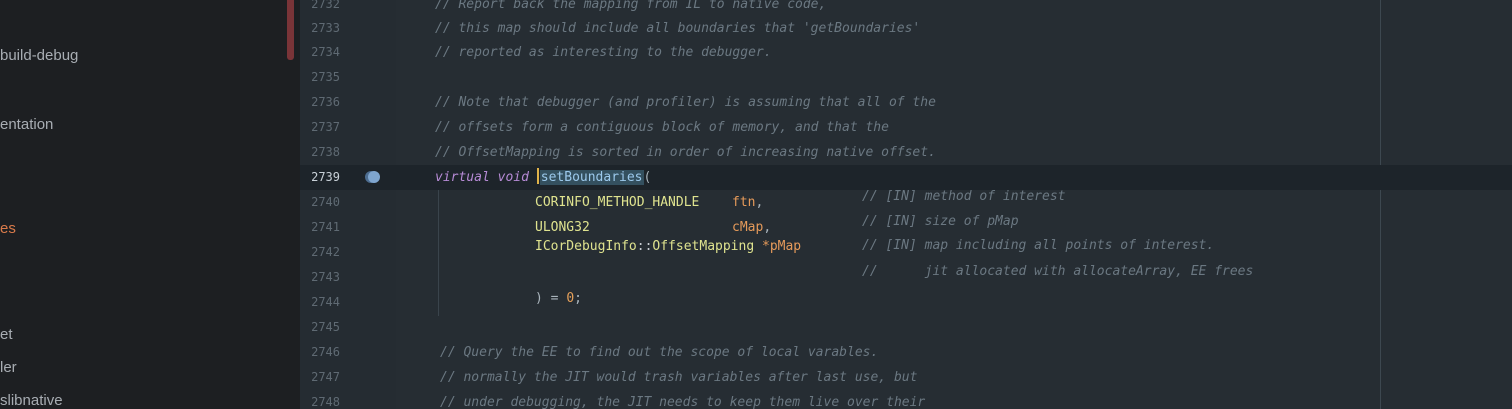 Image resolution: width=1512 pixels, height=409 pixels. I want to click on parameter: ftn, so click(744, 202).